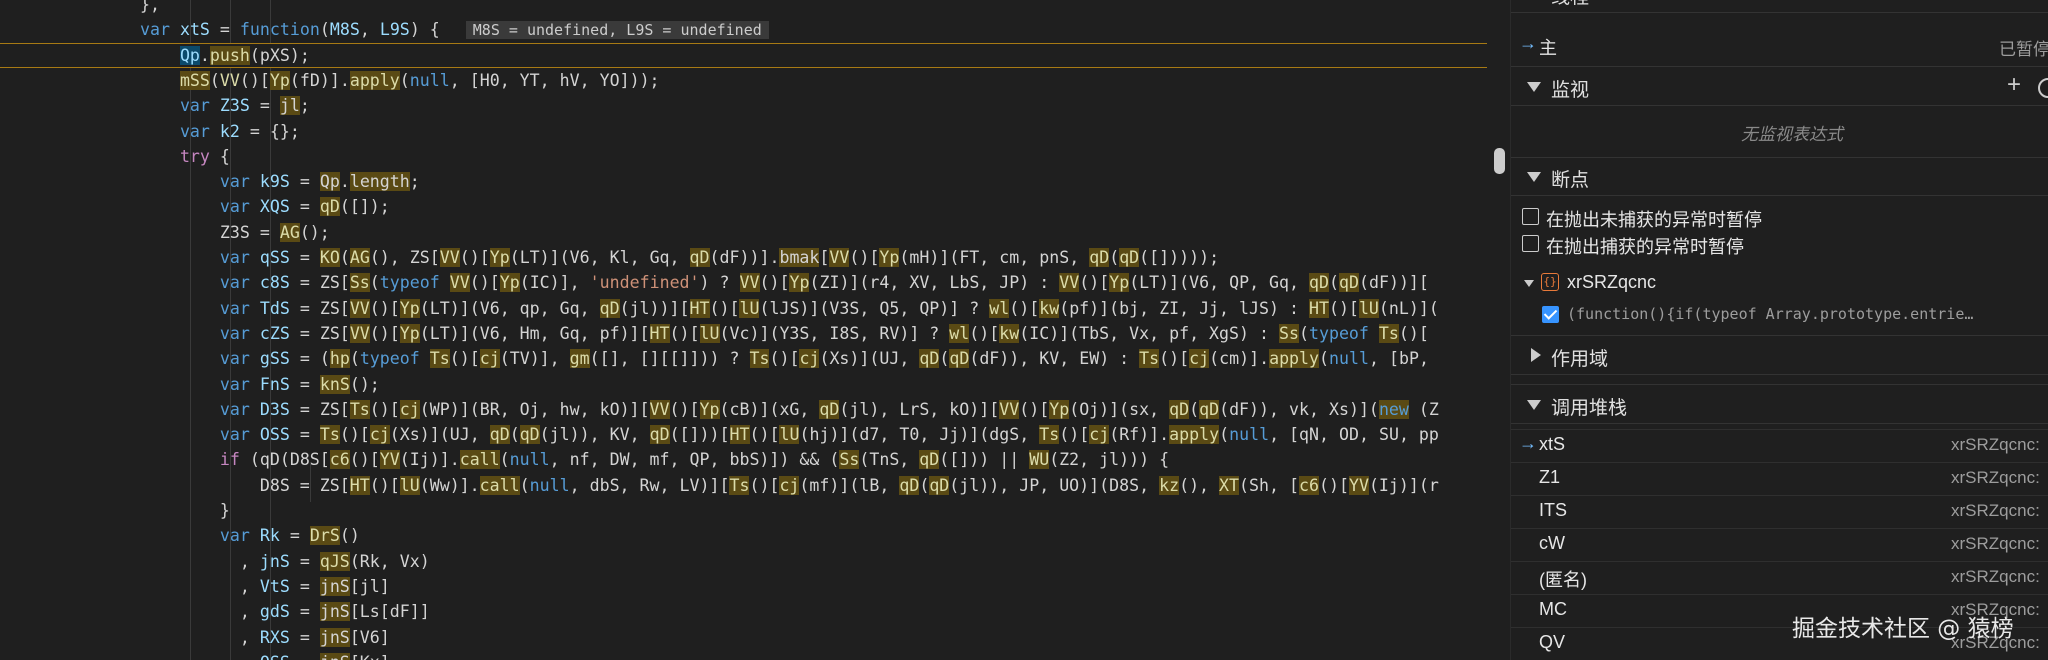 This screenshot has height=660, width=2048. I want to click on refresh-icon, so click(2043, 88).